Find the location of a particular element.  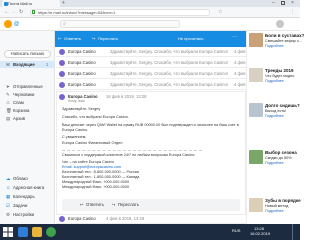

ads-column is located at coordinates (273, 127).